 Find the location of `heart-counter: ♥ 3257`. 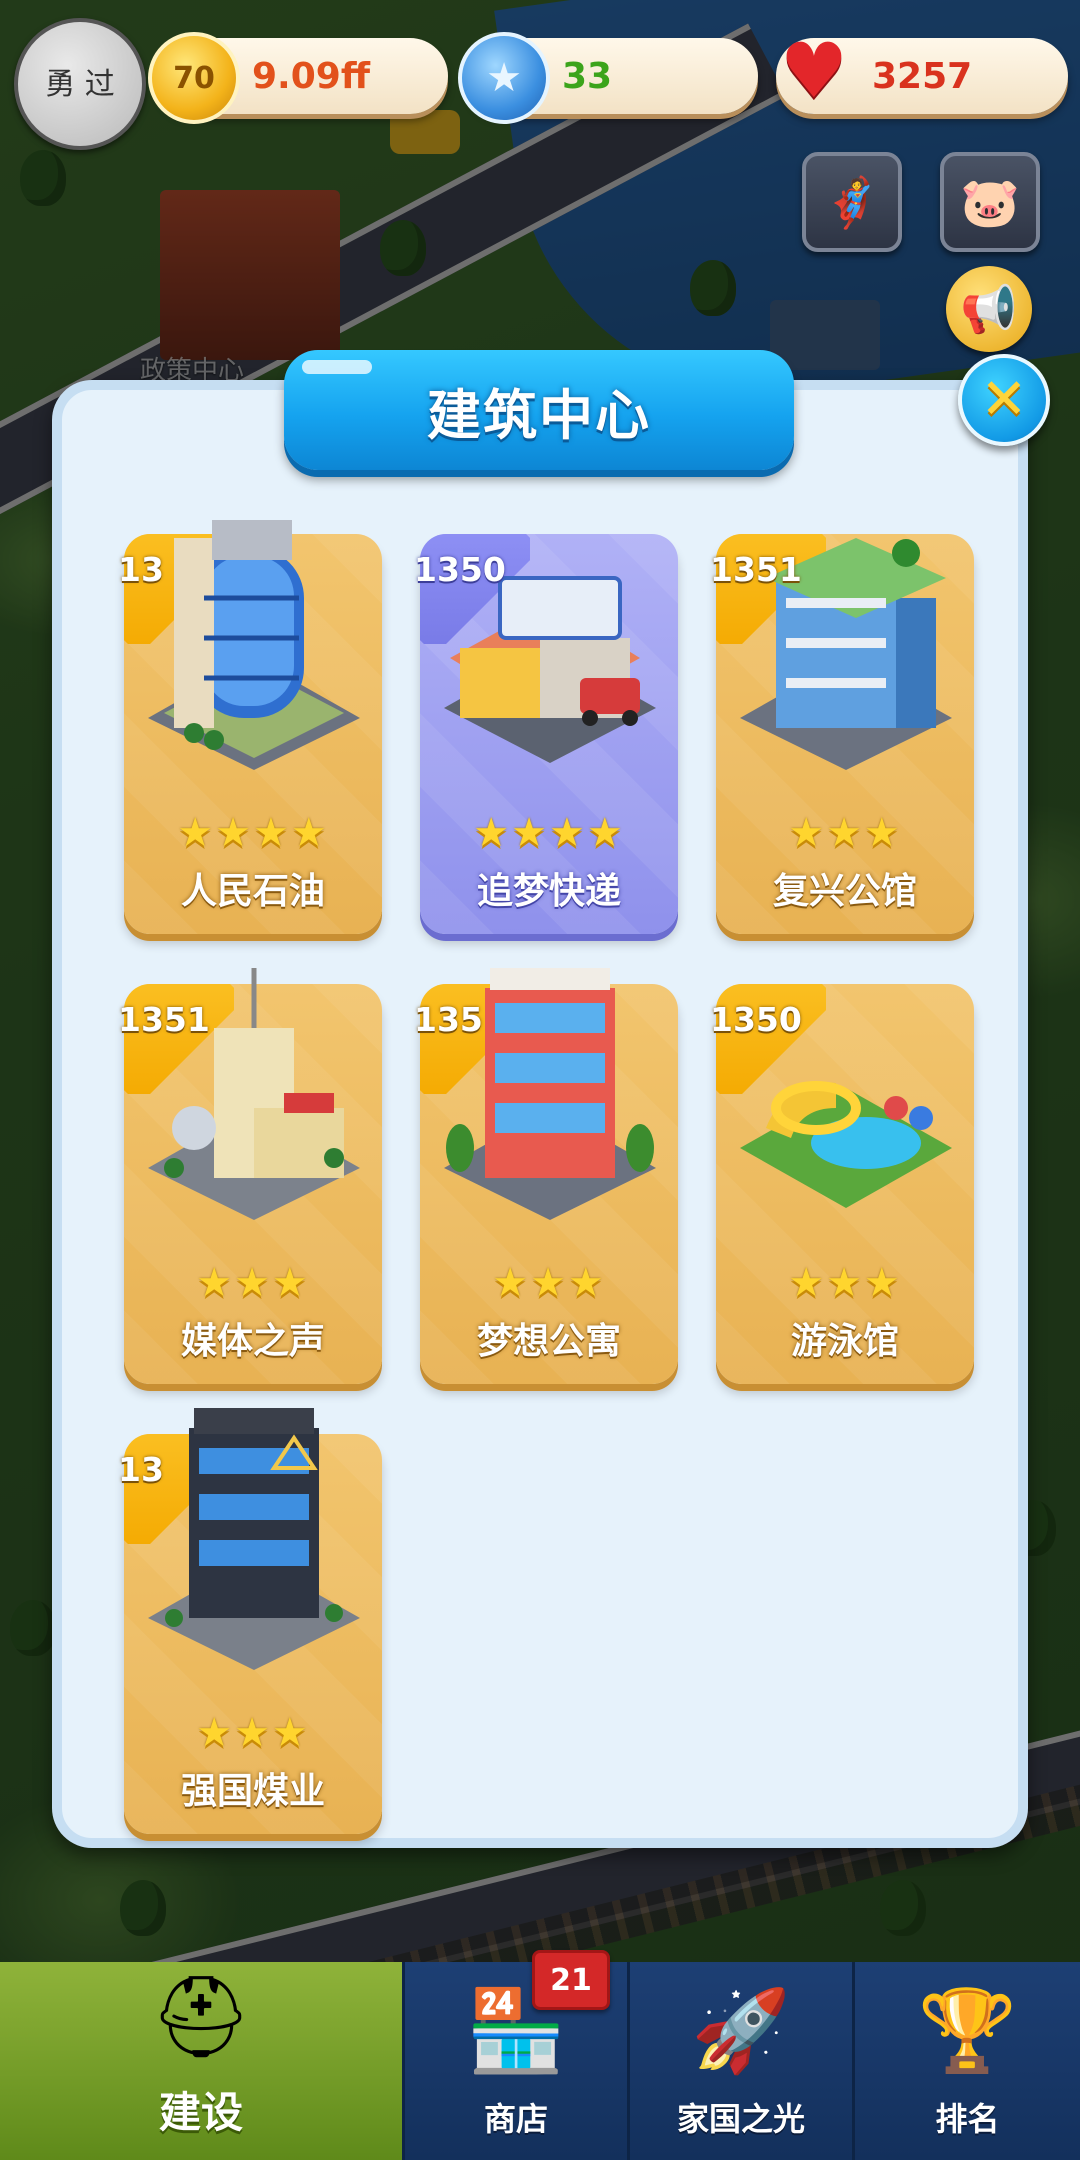

heart-counter: ♥ 3257 is located at coordinates (922, 70).